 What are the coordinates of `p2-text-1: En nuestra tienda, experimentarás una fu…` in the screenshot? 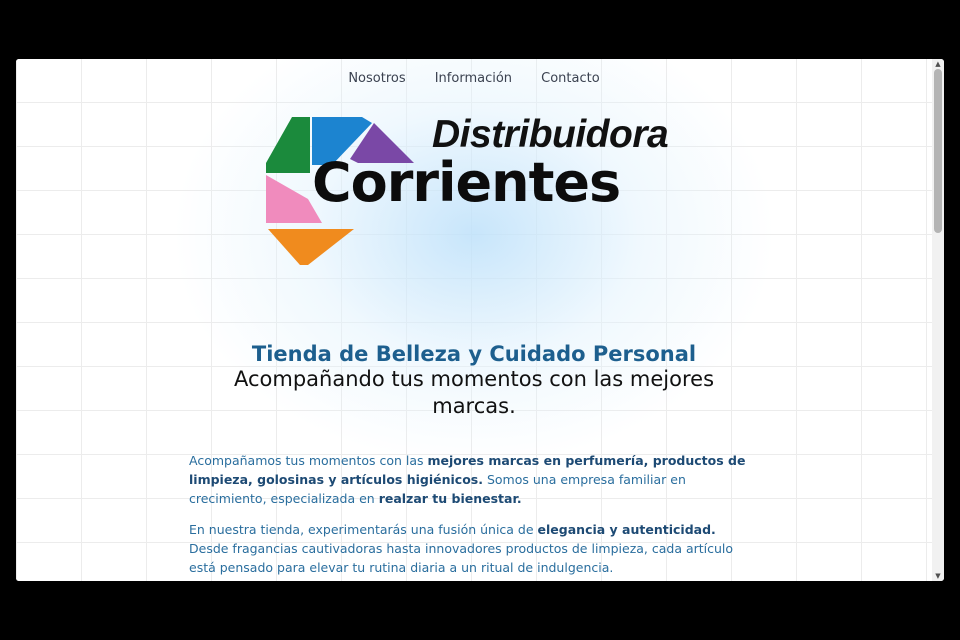 It's located at (363, 529).